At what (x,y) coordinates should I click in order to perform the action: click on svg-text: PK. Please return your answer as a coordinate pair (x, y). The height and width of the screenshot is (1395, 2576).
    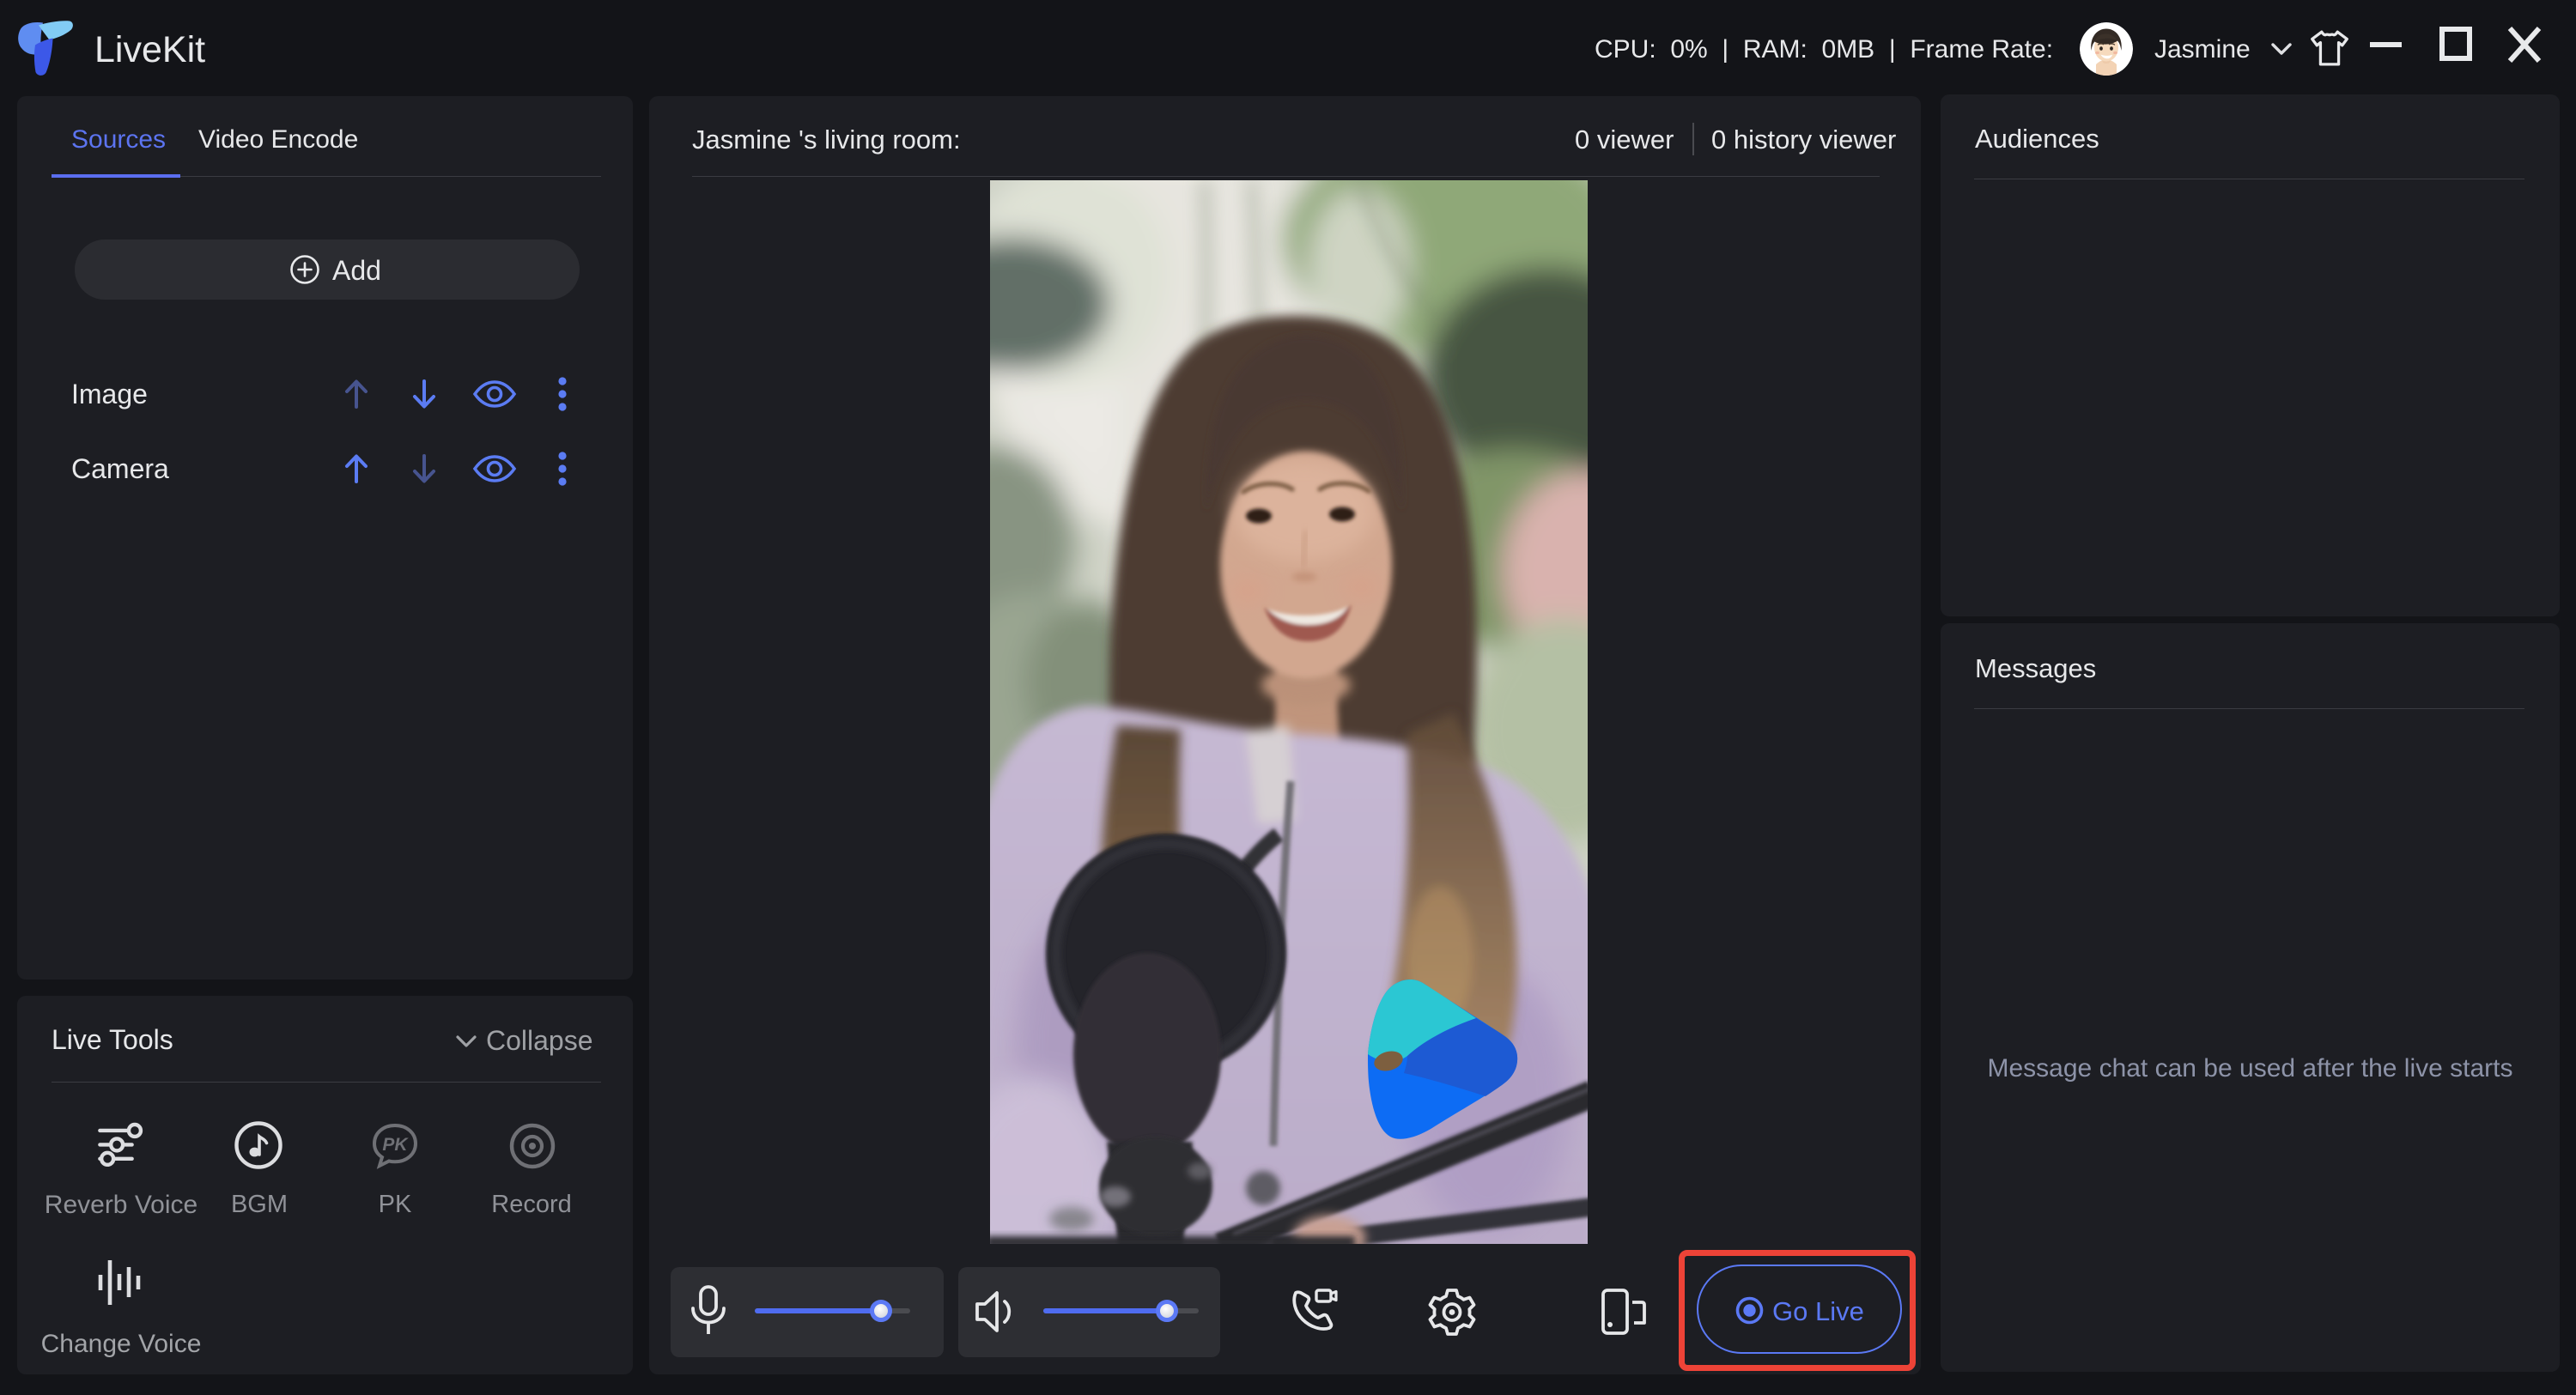
    Looking at the image, I should click on (396, 1145).